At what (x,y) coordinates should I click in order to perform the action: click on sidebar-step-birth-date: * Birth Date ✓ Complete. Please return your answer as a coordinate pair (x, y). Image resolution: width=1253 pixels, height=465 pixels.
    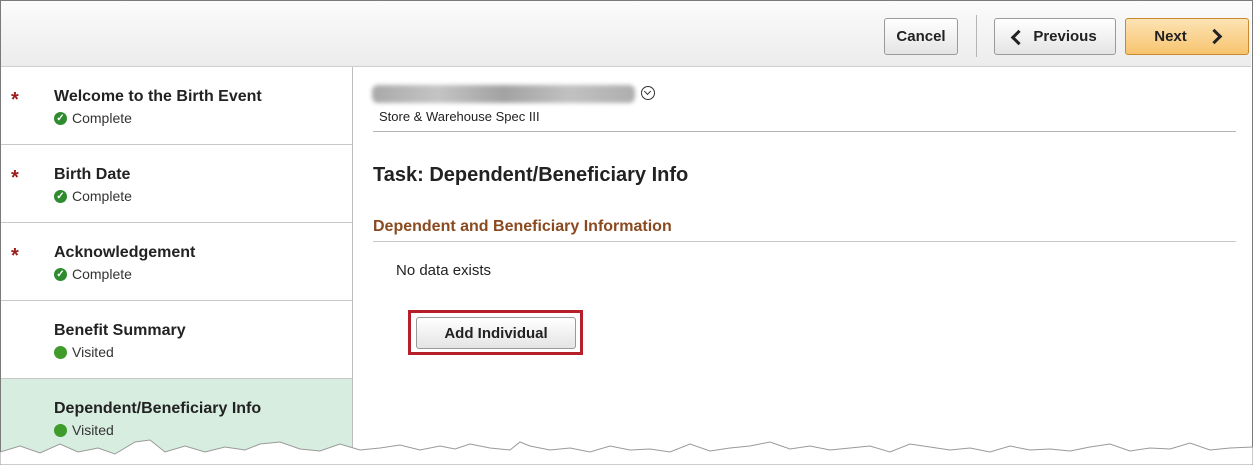
    Looking at the image, I should click on (176, 184).